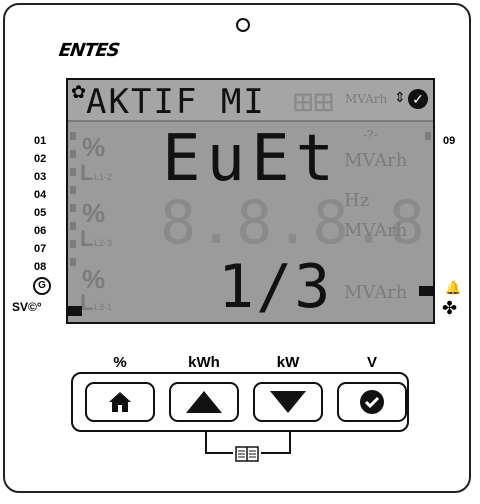  What do you see at coordinates (426, 291) in the screenshot?
I see `lcd-indicator-right` at bounding box center [426, 291].